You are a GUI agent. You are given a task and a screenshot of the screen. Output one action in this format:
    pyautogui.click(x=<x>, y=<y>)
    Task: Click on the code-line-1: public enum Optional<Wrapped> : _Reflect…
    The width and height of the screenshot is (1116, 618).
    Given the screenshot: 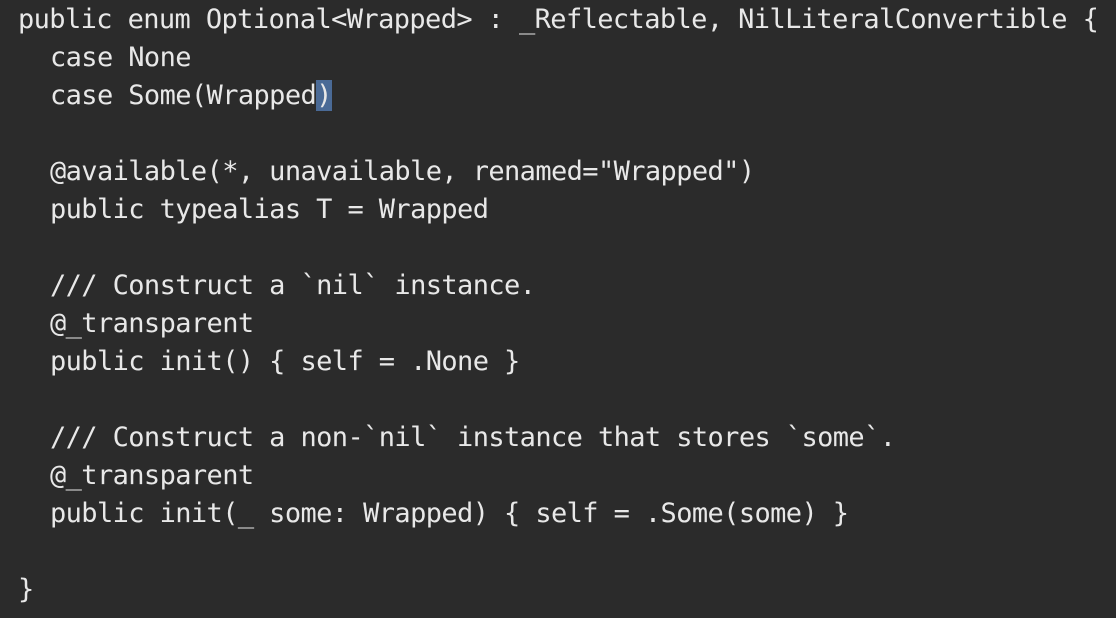 What is the action you would take?
    pyautogui.click(x=558, y=19)
    